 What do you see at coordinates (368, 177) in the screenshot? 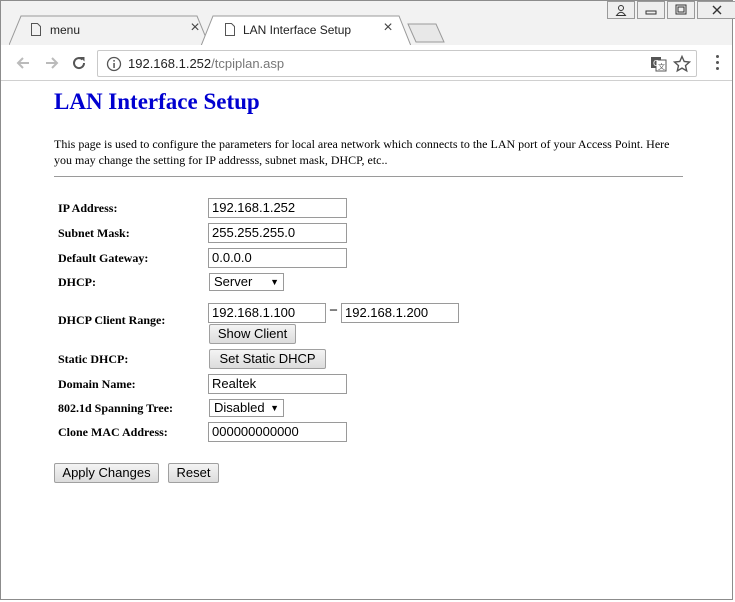
I see `divider` at bounding box center [368, 177].